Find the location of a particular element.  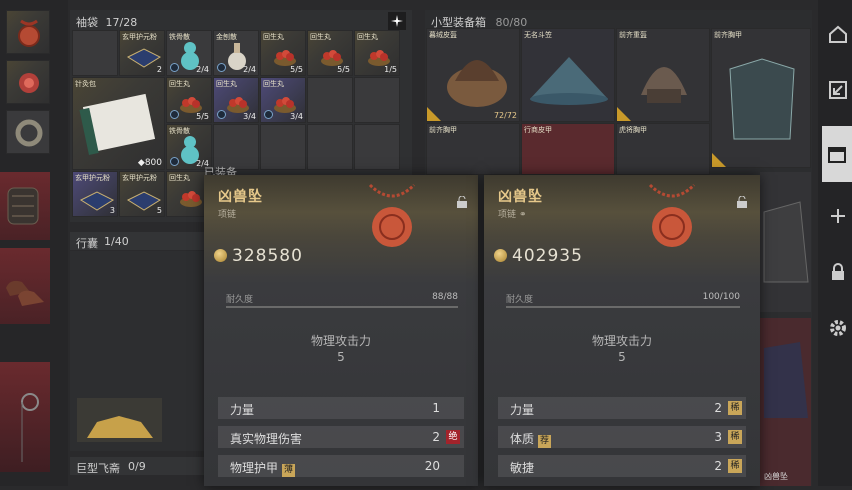

equip-slot-amulet is located at coordinates (28, 32).